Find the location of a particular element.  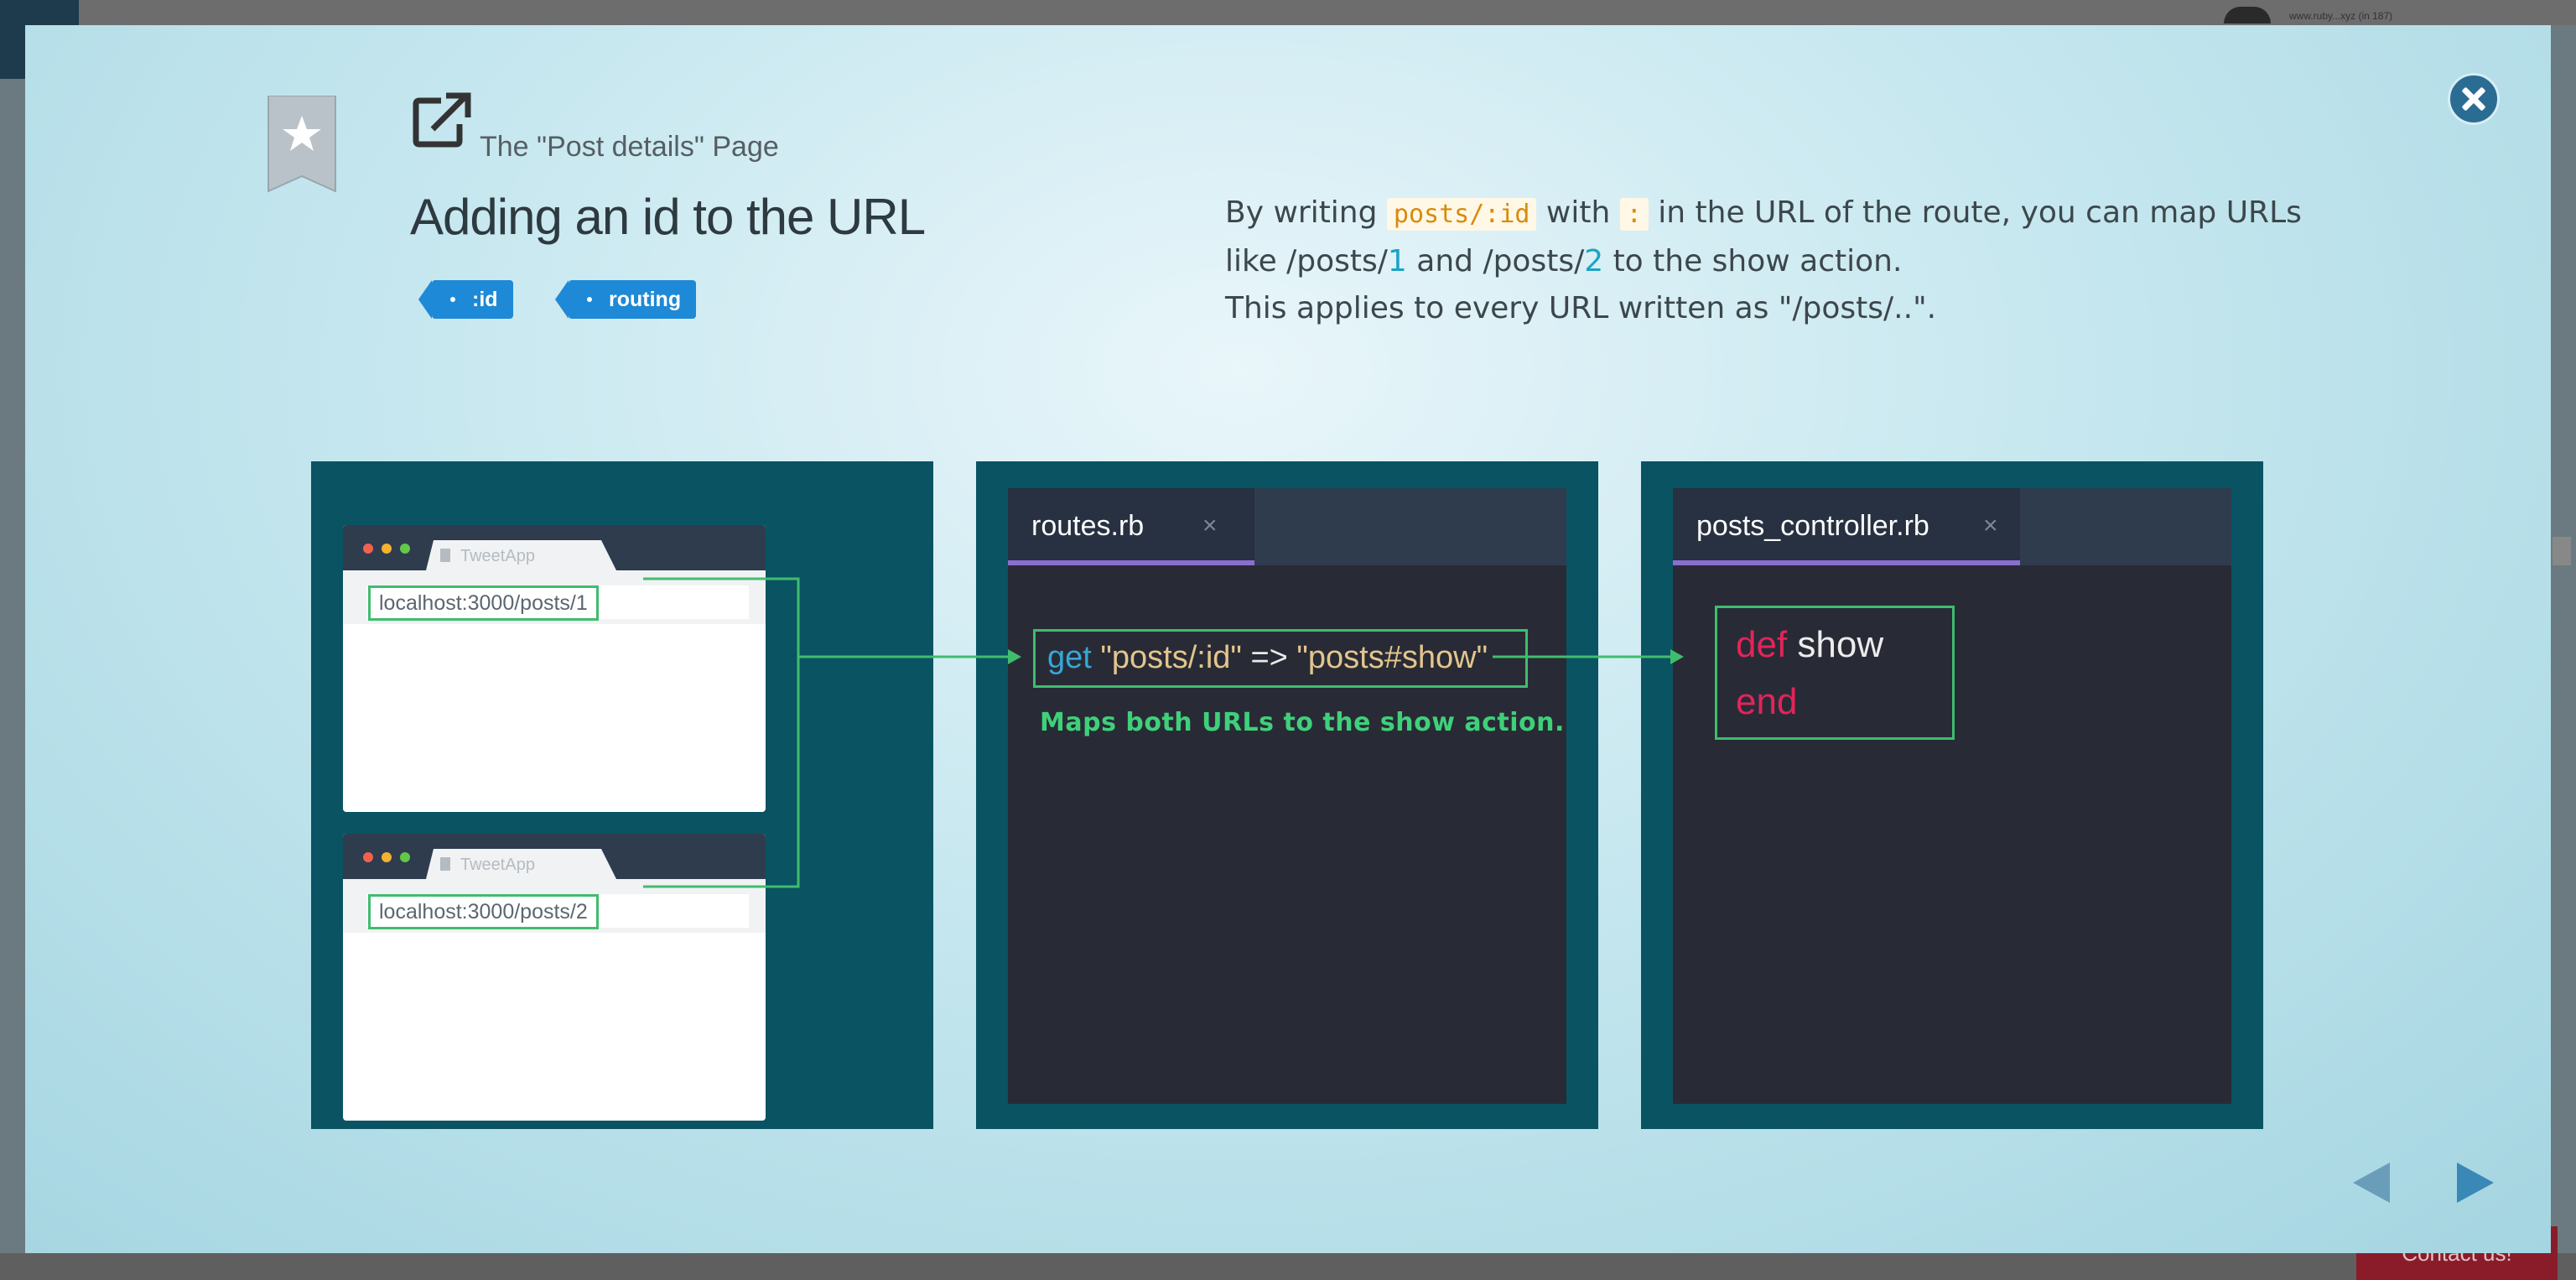

browser-window: TweetApp localhost:3000/posts/2 is located at coordinates (554, 977).